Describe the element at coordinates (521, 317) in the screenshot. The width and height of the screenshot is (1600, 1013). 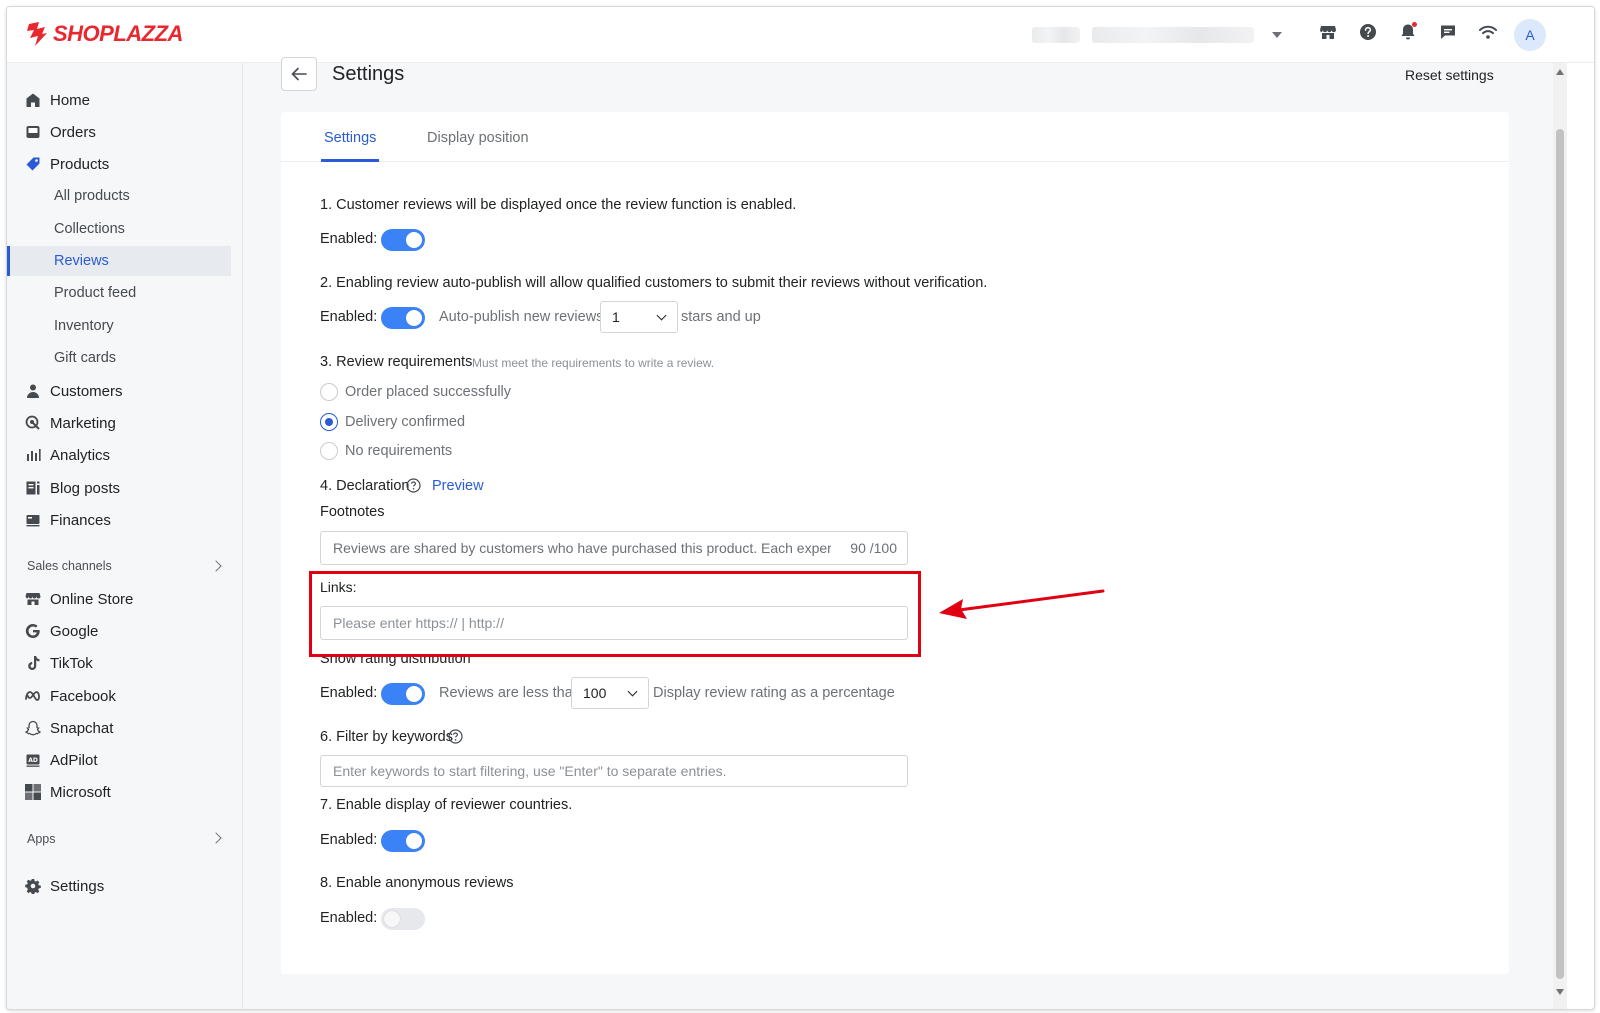
I see `auto-publish-label: Auto-publish new reviews` at that location.